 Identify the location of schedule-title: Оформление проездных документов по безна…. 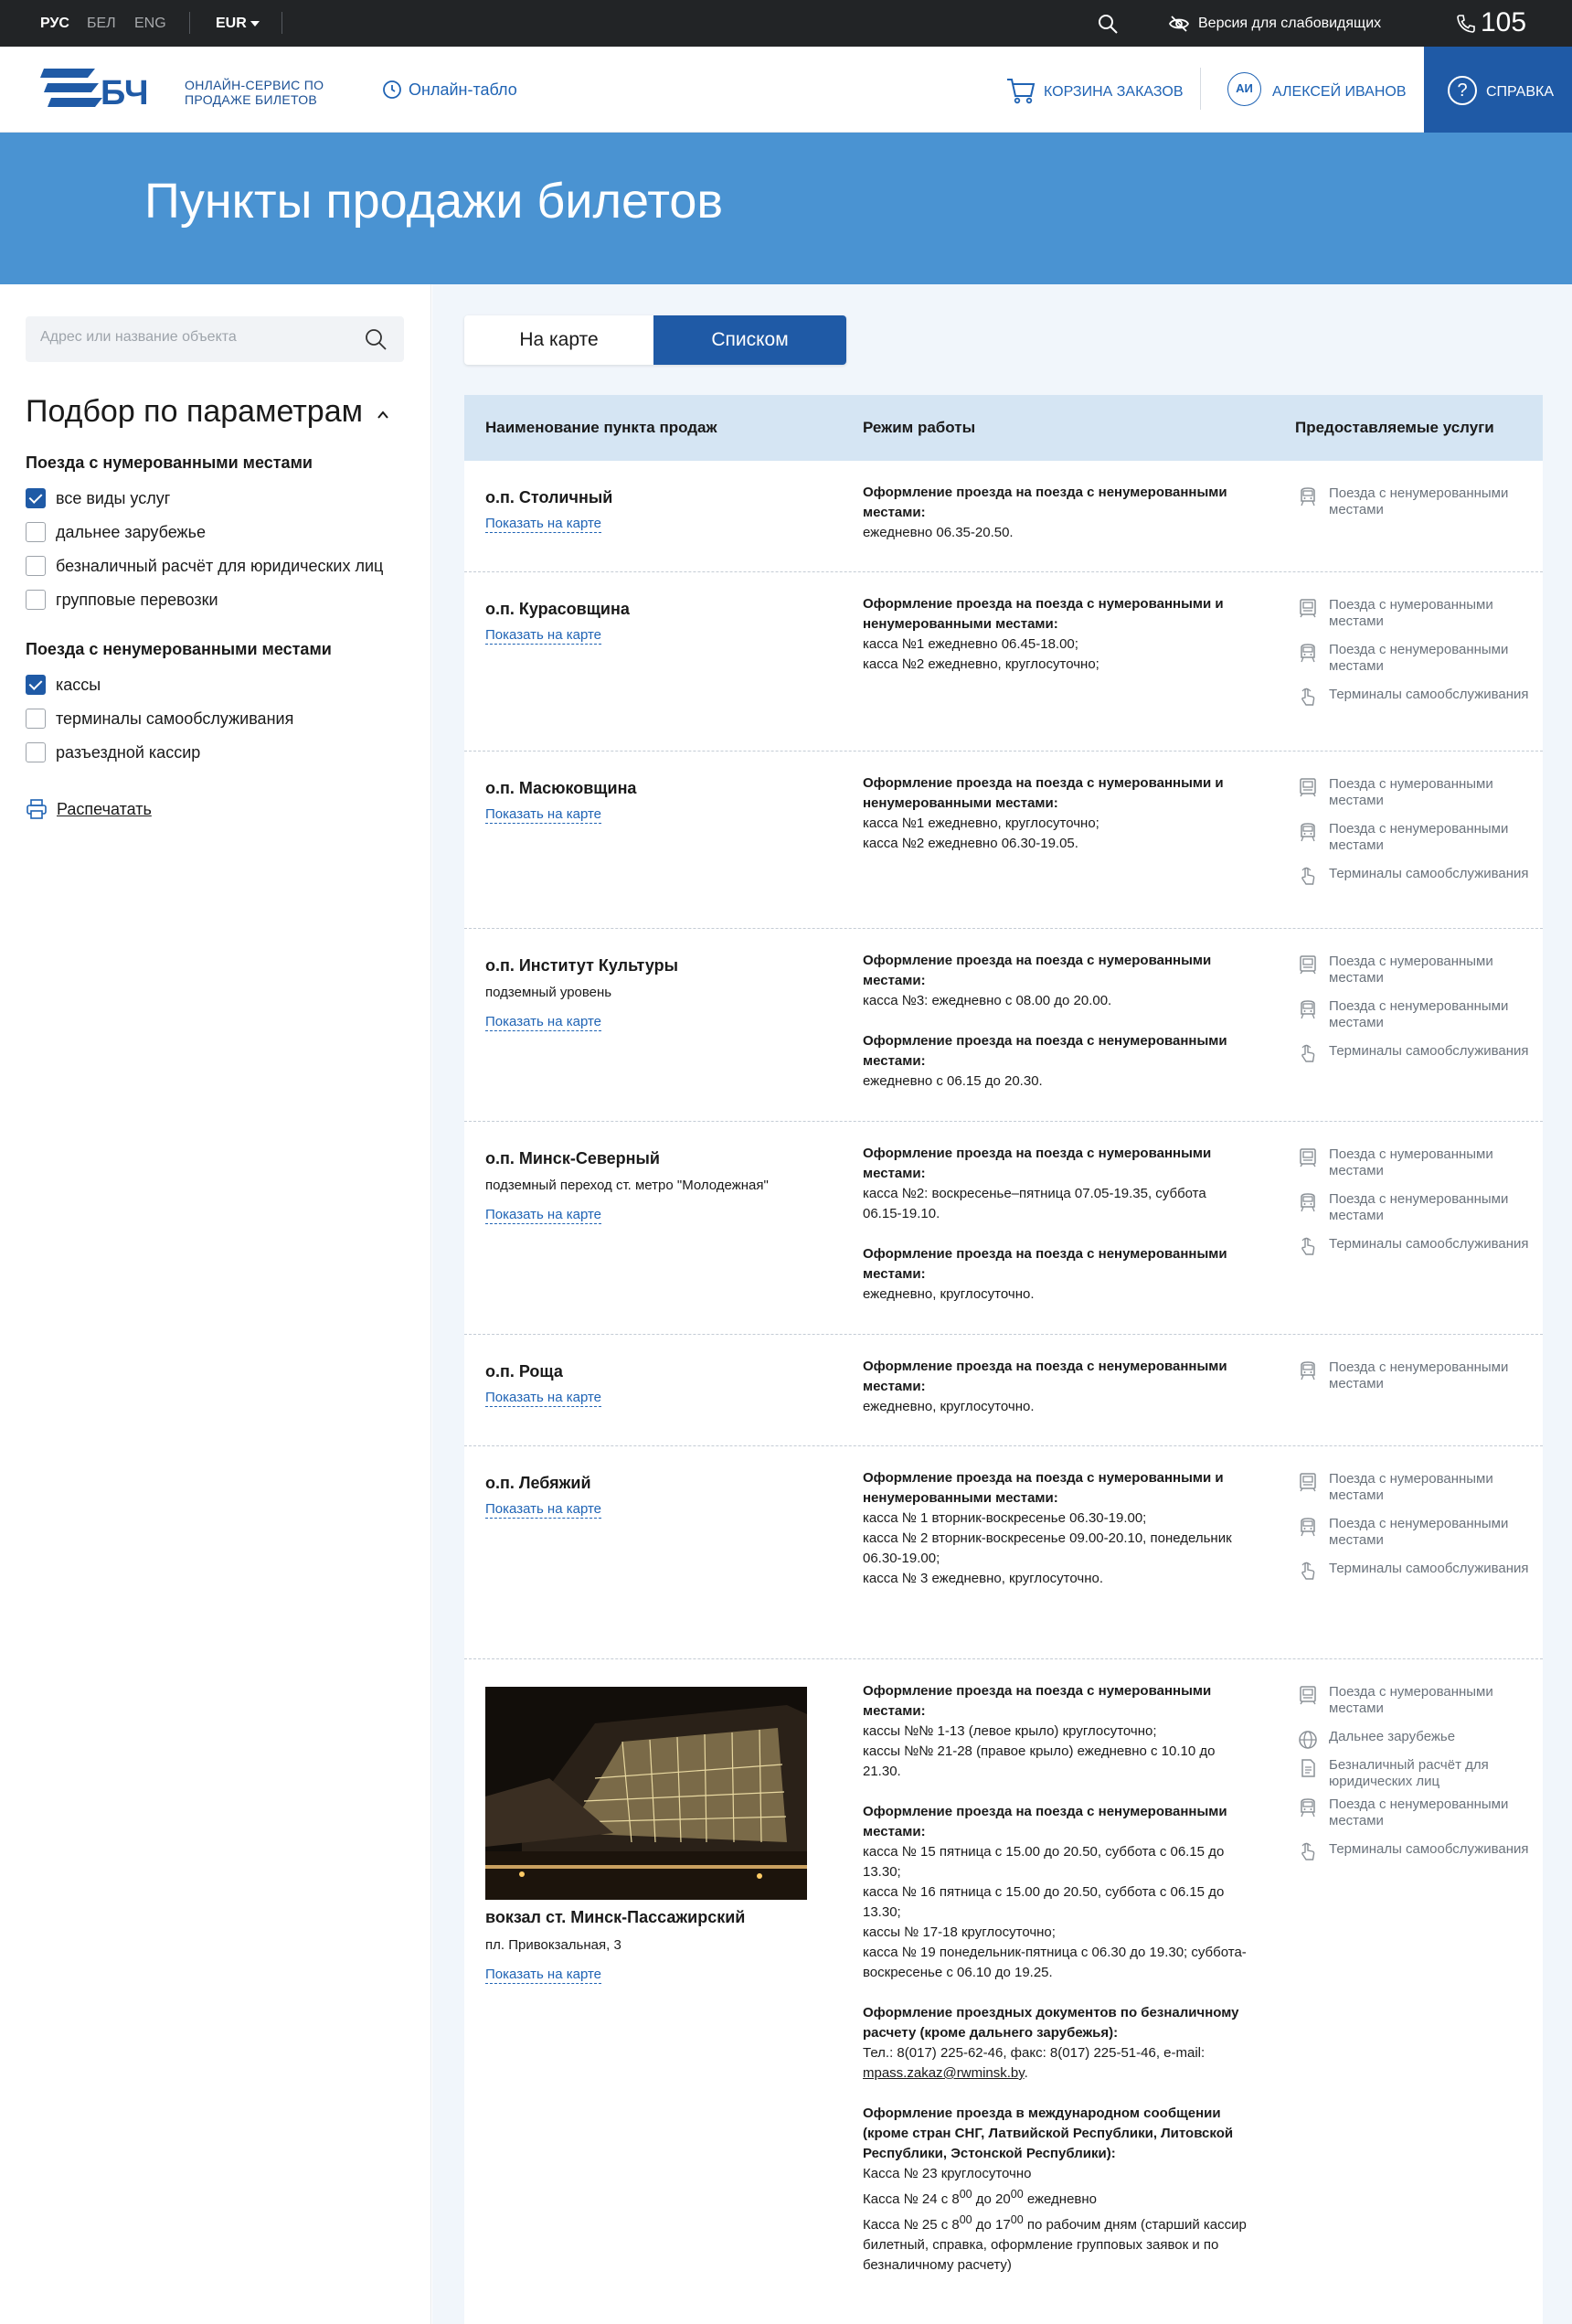
(1051, 2023).